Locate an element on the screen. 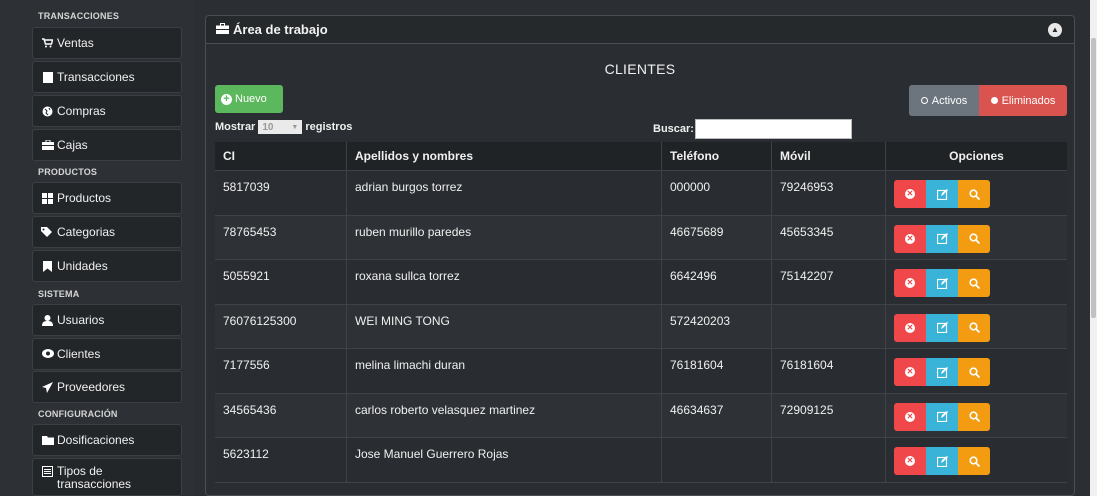  cart-icon is located at coordinates (47, 43).